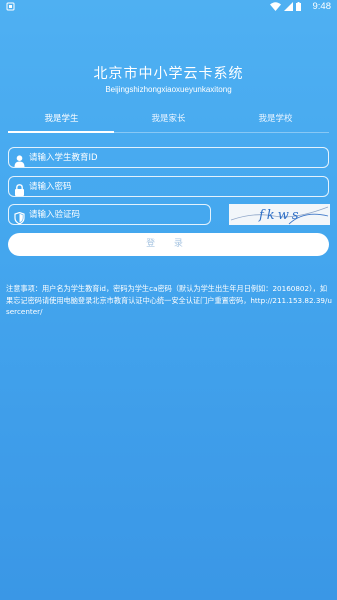 This screenshot has width=337, height=600. I want to click on battery-icon, so click(298, 8).